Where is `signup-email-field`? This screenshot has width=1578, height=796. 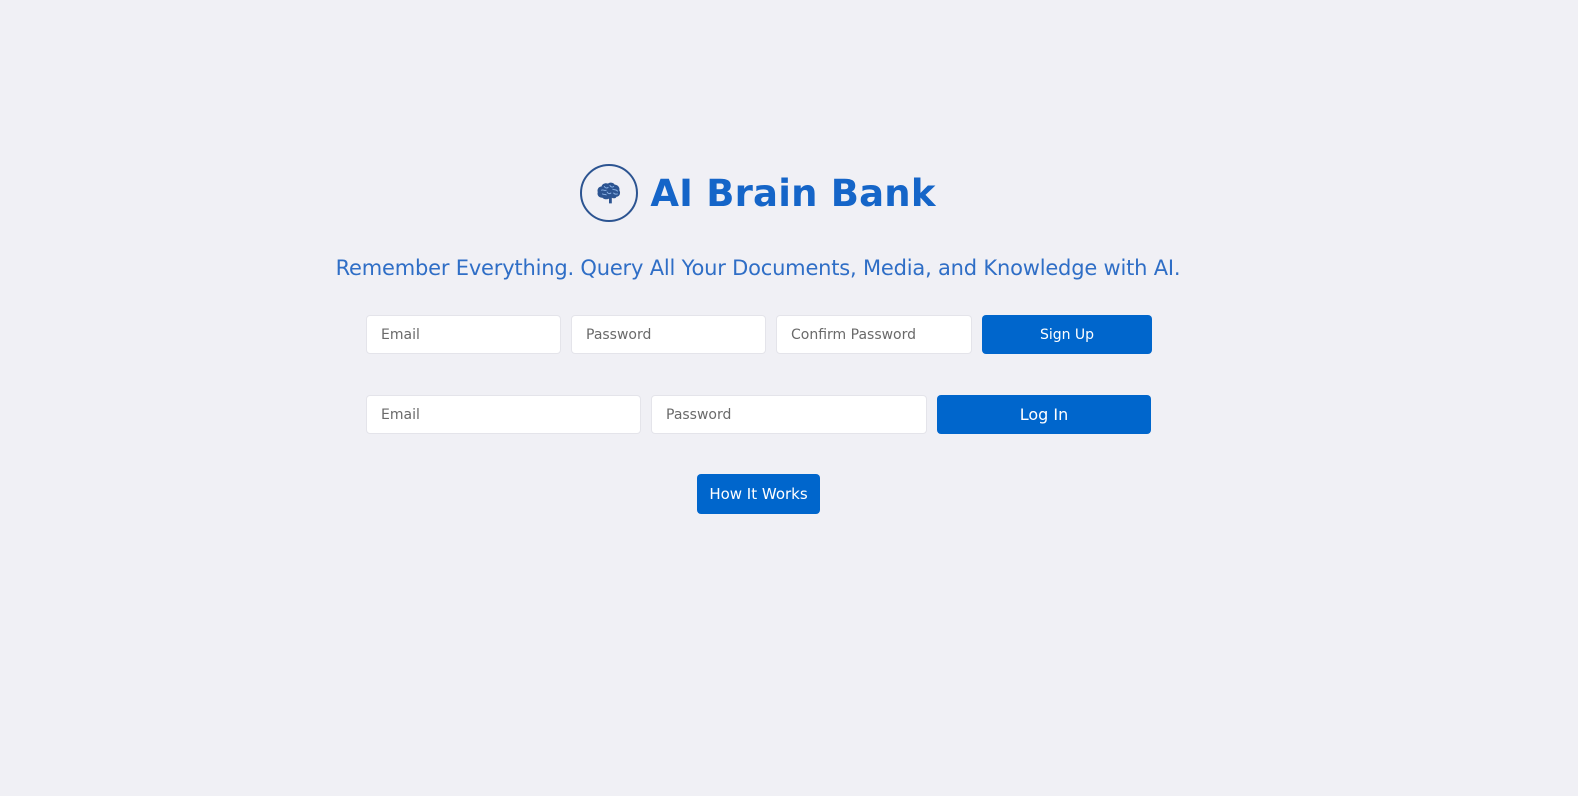 signup-email-field is located at coordinates (463, 334).